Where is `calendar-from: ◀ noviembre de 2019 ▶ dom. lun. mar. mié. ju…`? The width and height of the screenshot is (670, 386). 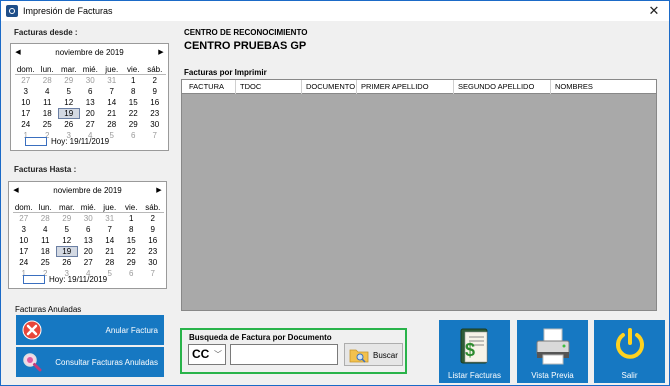
calendar-from: ◀ noviembre de 2019 ▶ dom. lun. mar. mié. ju… is located at coordinates (89, 97).